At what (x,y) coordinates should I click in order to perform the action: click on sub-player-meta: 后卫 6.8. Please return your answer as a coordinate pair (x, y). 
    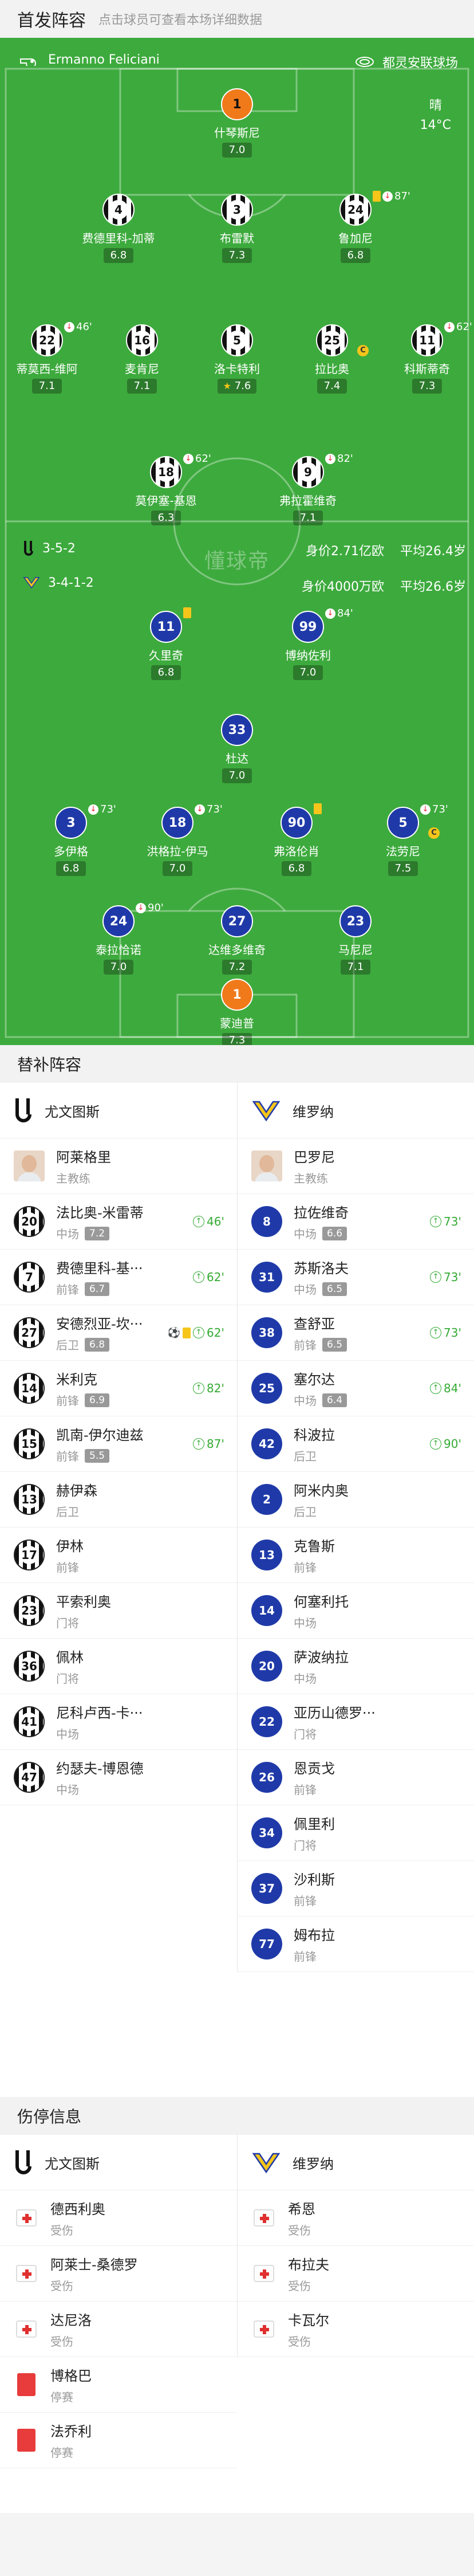
    Looking at the image, I should click on (99, 1345).